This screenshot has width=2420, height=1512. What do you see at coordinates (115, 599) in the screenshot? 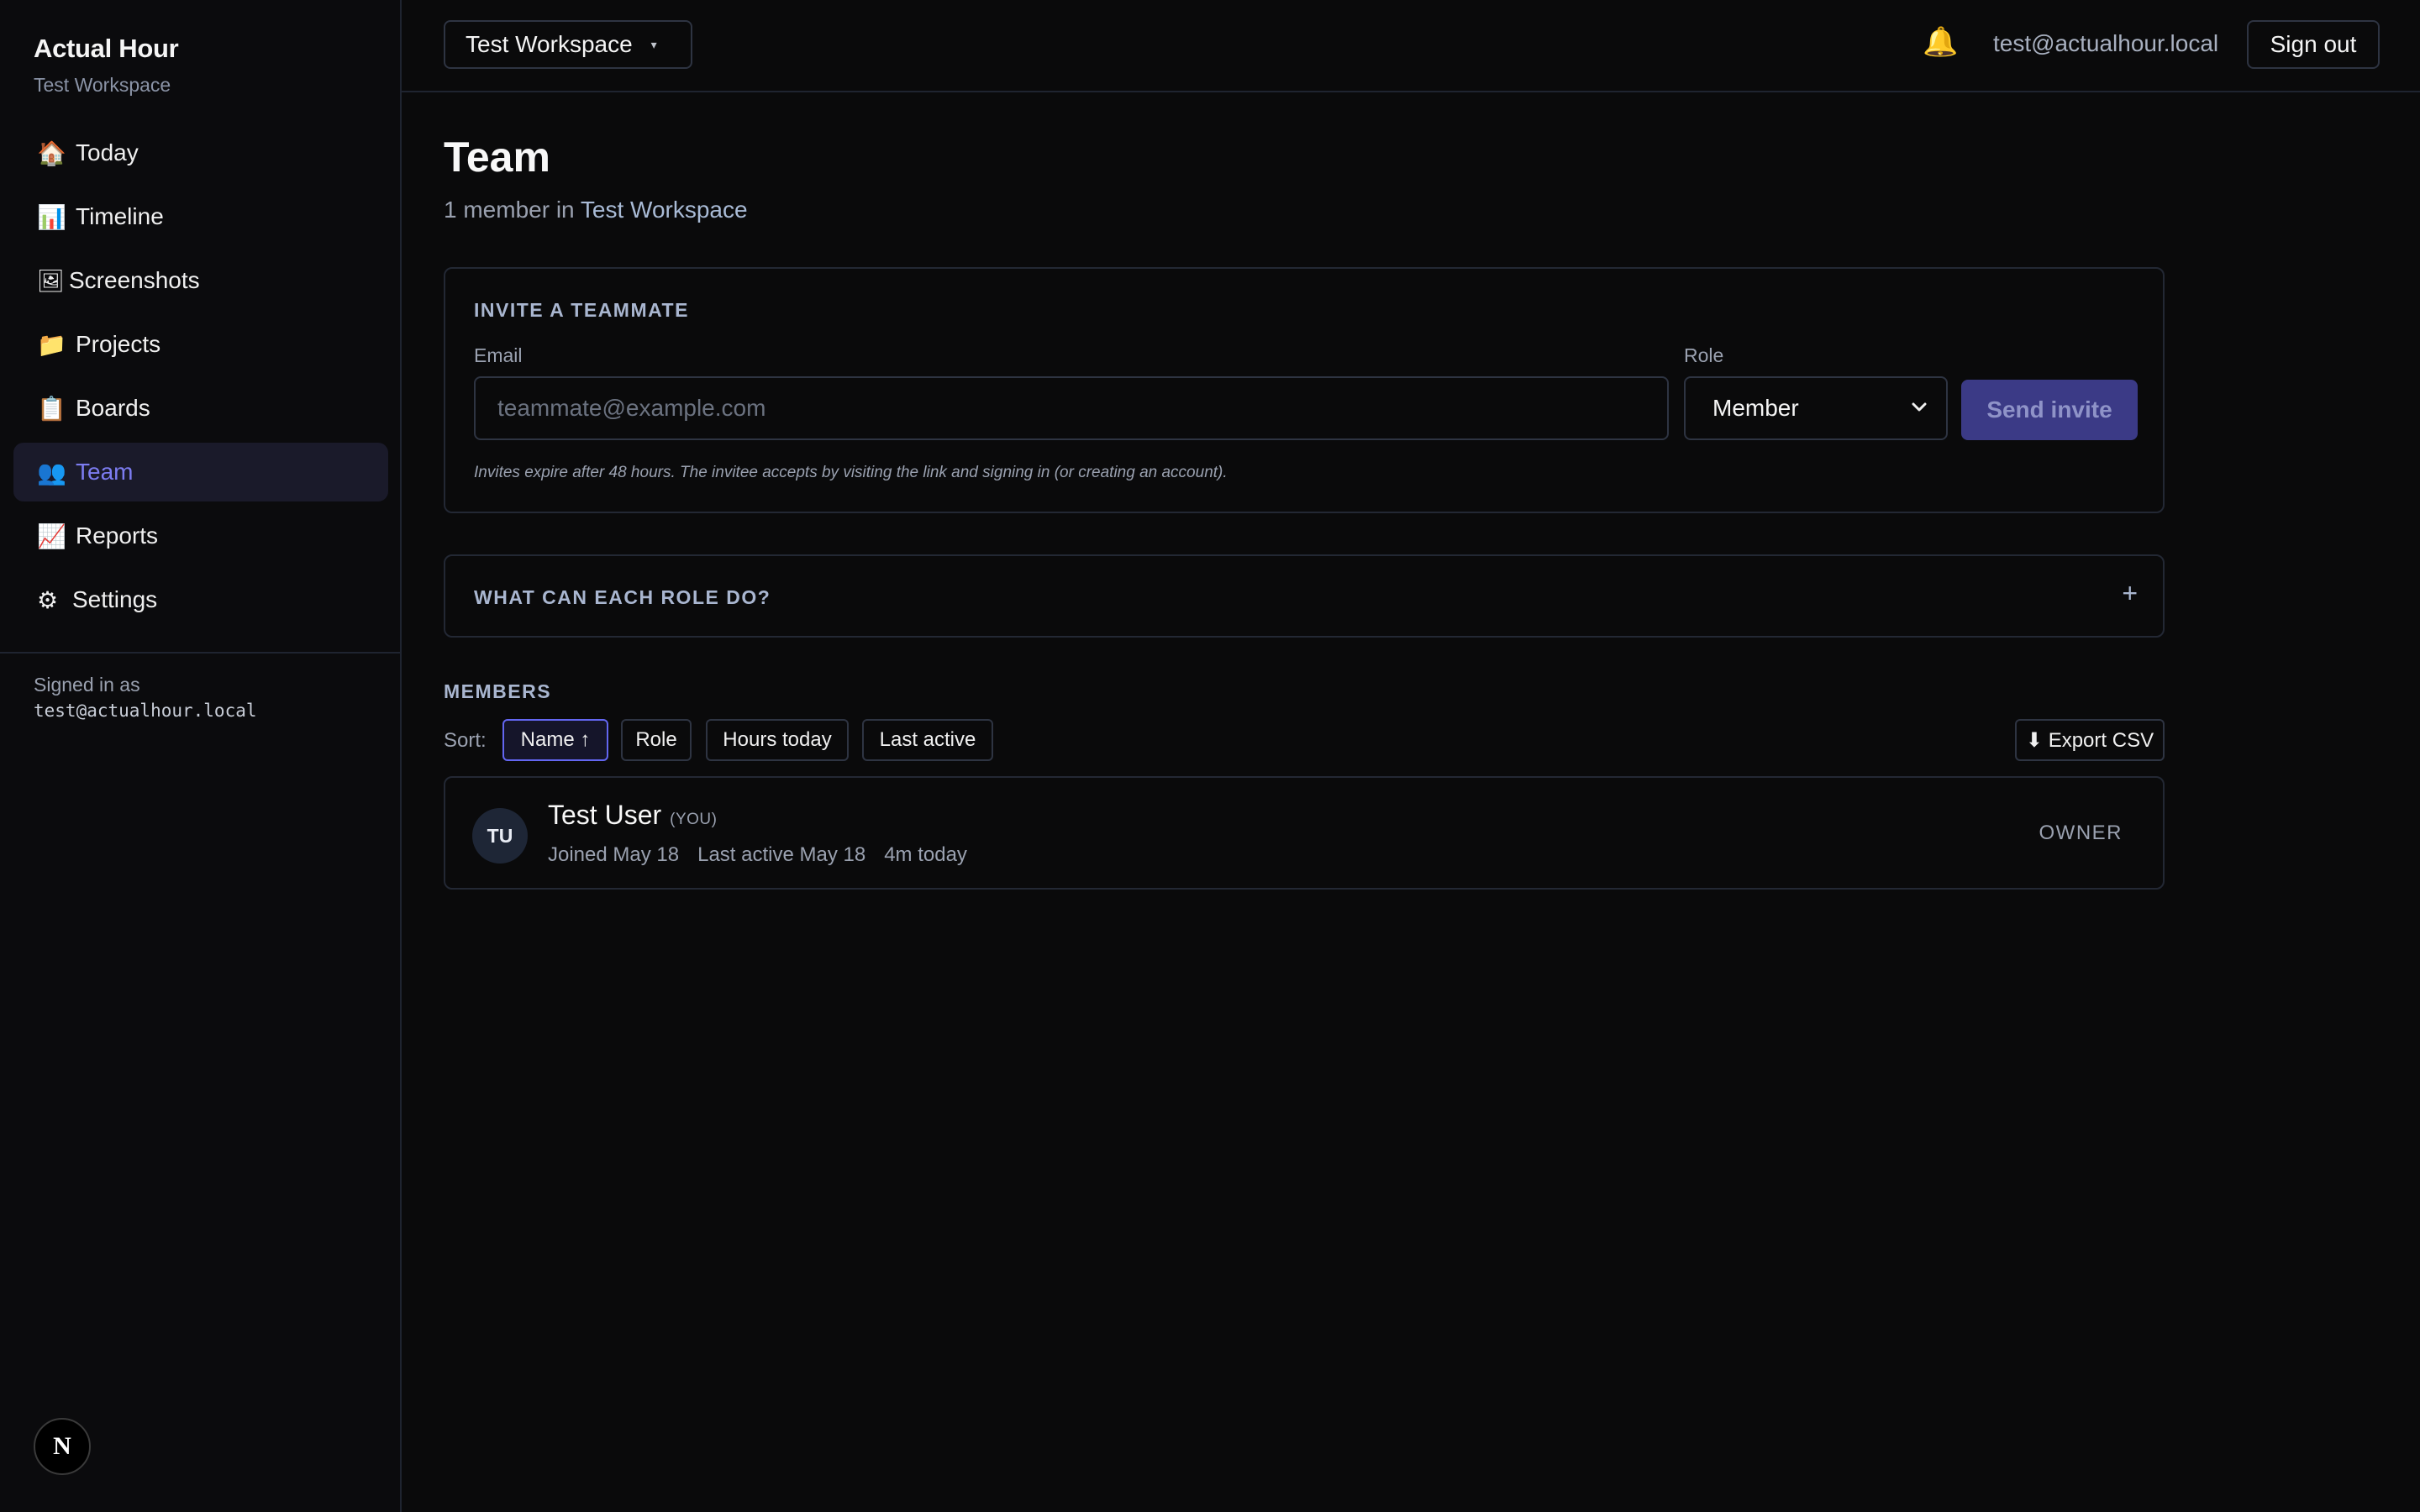
I see `sidebar-item-label: Settings` at bounding box center [115, 599].